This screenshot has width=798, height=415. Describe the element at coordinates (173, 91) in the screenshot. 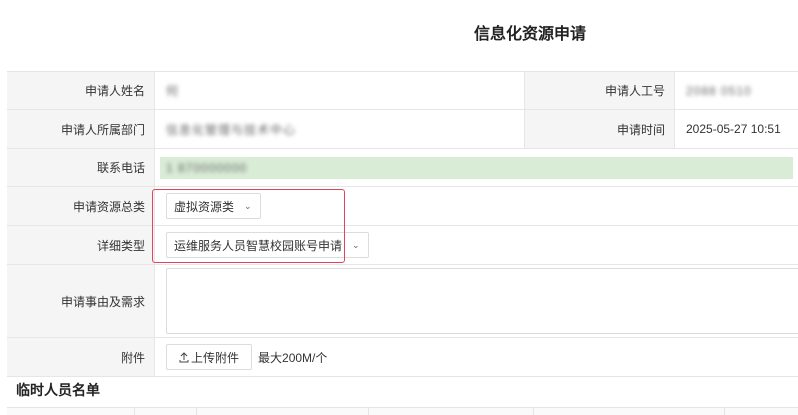

I see `applicant-name-text: 何` at that location.